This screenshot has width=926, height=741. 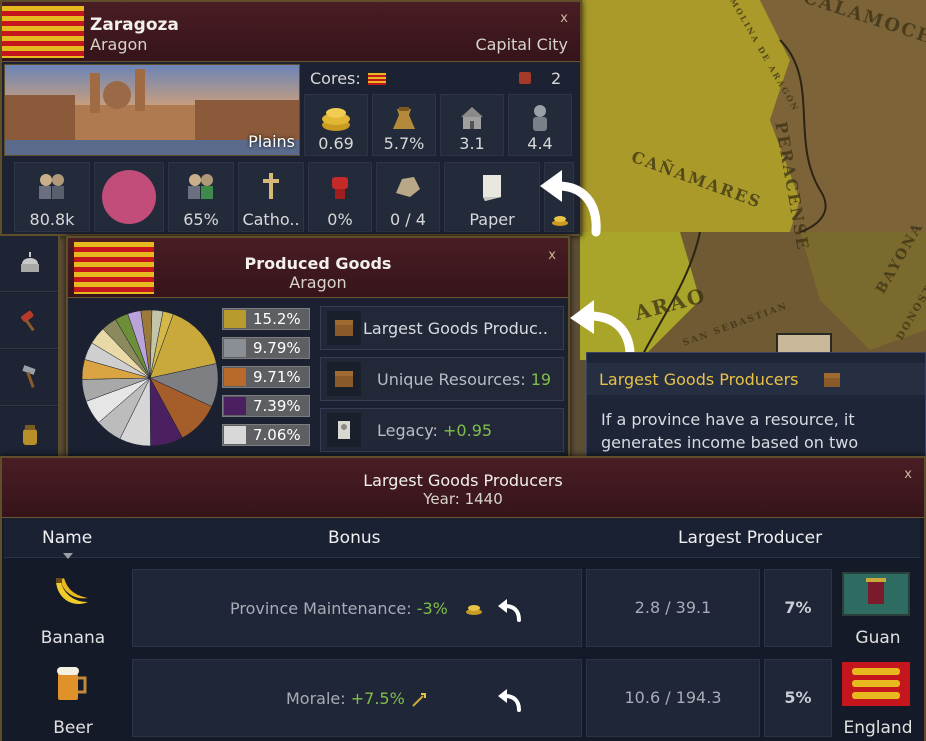 I want to click on stat-manpower-value: 4.4, so click(x=540, y=143).